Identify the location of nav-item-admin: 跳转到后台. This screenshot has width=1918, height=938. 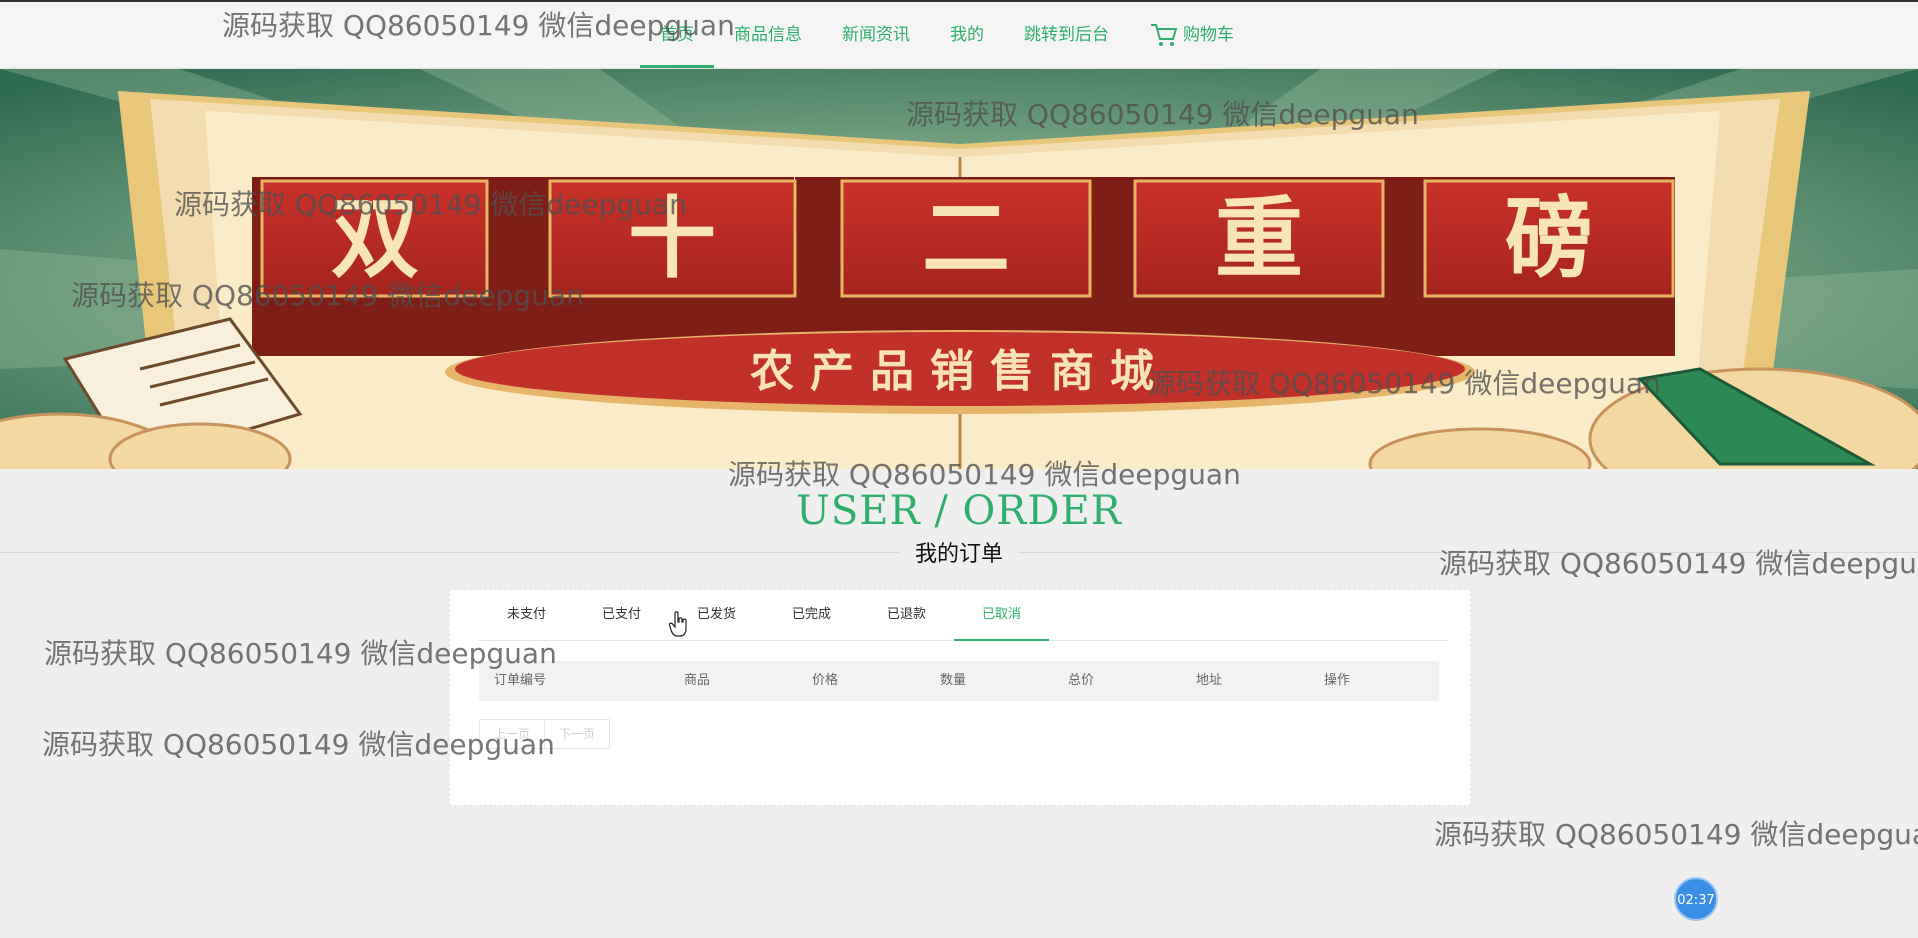
(1066, 35).